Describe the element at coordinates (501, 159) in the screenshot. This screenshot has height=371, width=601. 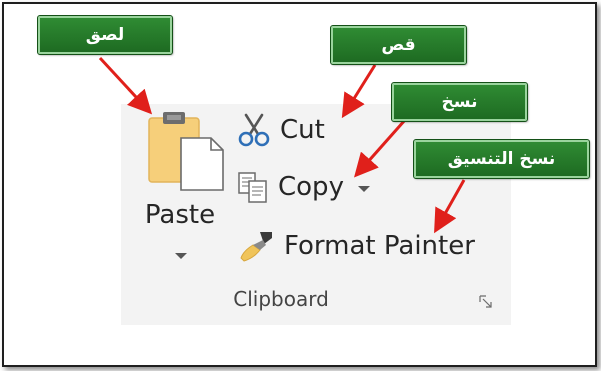
I see `callout-format-painter: نسخ التنسيق` at that location.